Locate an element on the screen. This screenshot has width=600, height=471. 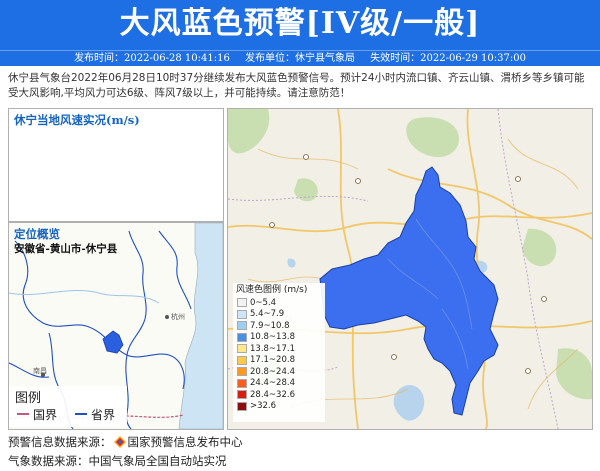
legend-label: 10.8~13.8 is located at coordinates (272, 337).